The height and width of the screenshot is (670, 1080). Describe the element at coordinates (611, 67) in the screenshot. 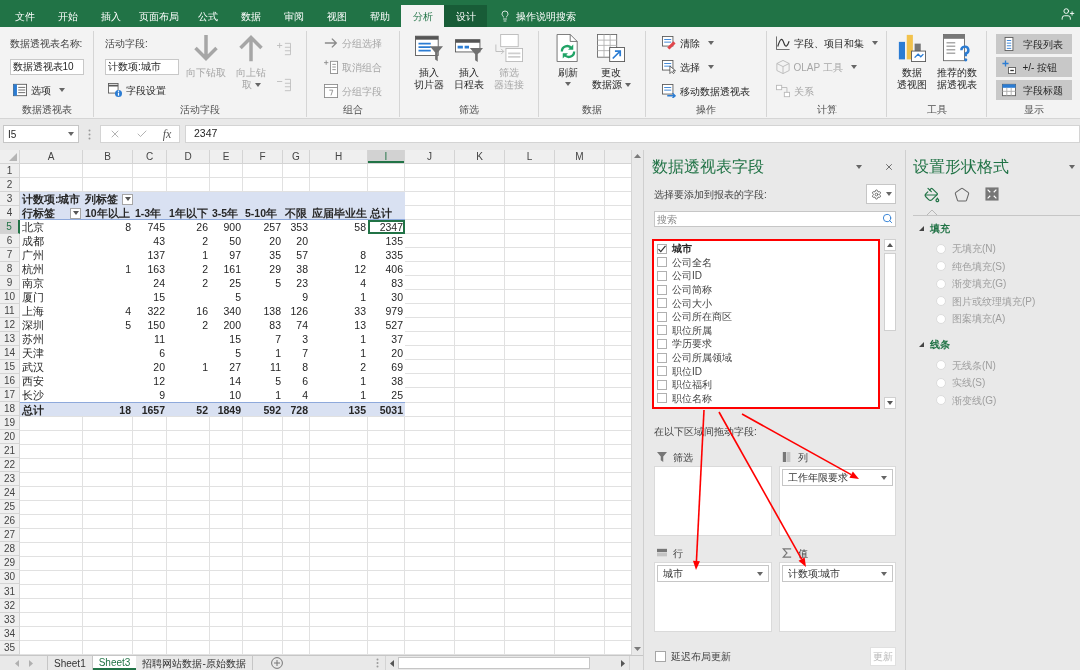

I see `change-data-source-button: 更改 数据源` at that location.